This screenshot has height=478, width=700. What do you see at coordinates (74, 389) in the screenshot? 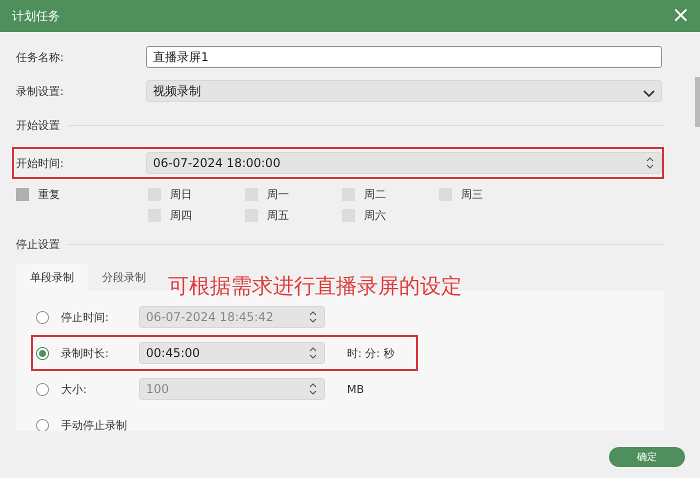
I see `option-label: 大小:` at bounding box center [74, 389].